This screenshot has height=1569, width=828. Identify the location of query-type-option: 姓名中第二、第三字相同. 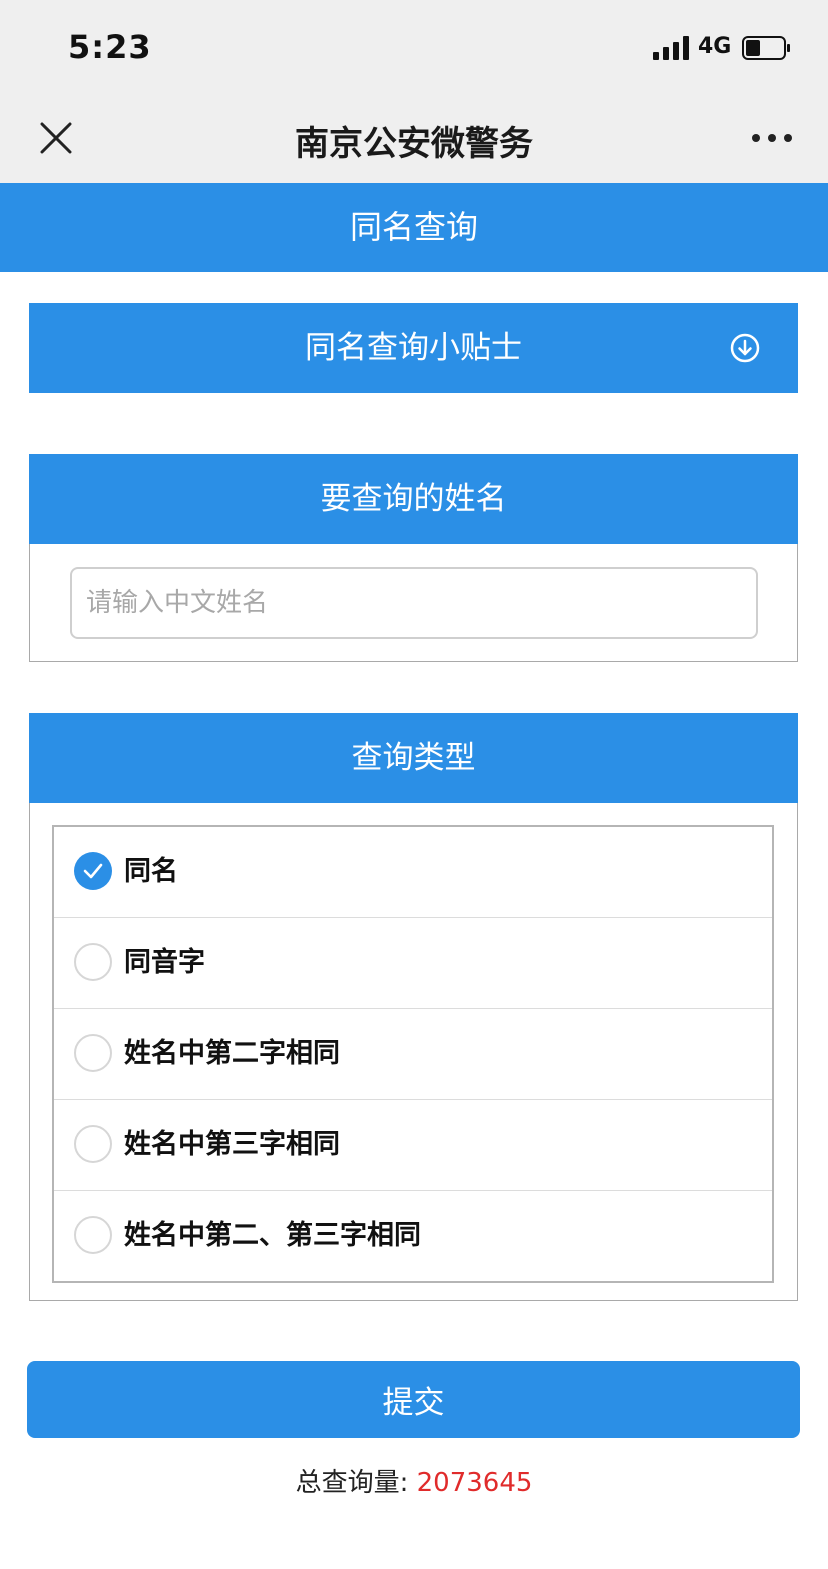
(413, 1236).